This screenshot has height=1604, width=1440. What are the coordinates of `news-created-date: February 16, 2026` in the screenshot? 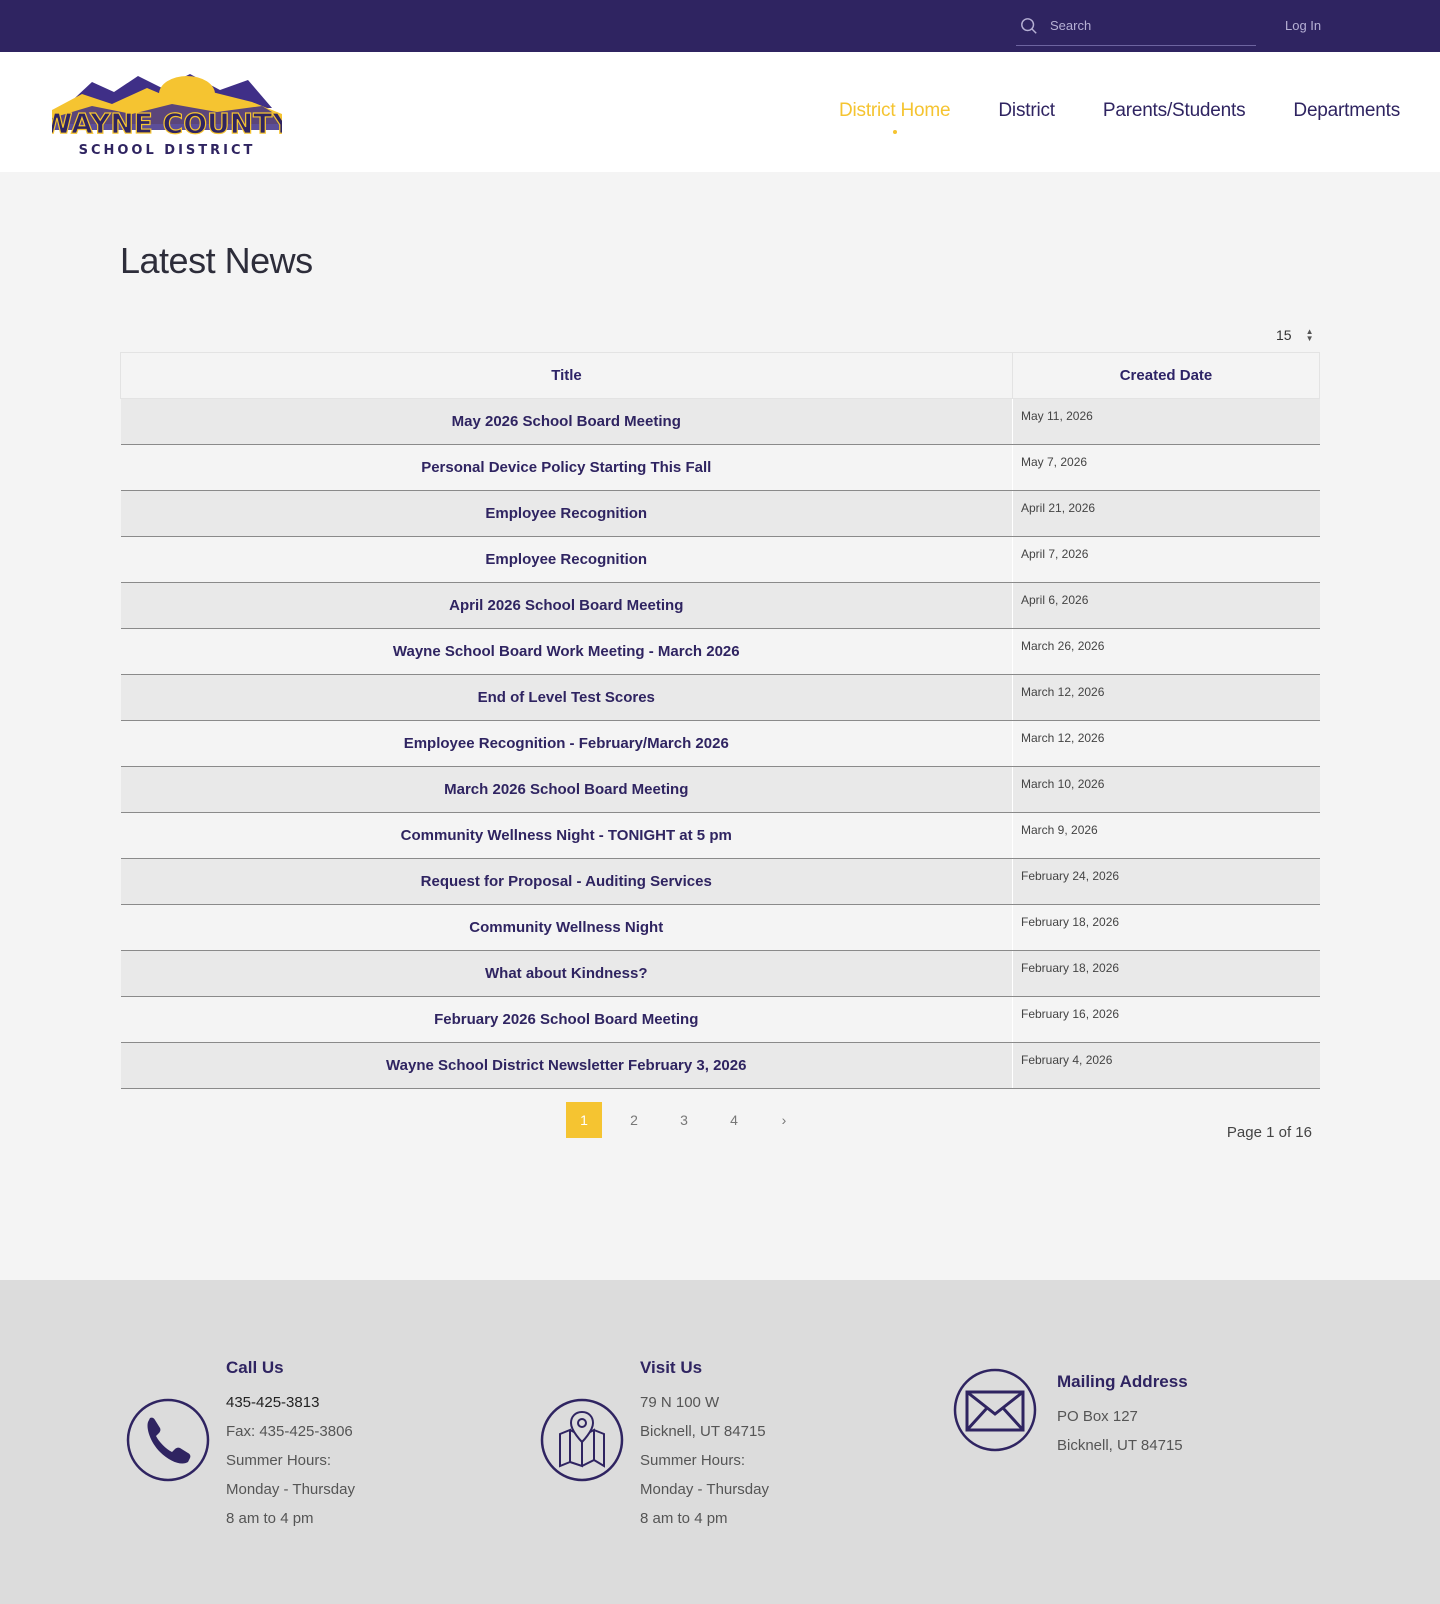 It's located at (1166, 1019).